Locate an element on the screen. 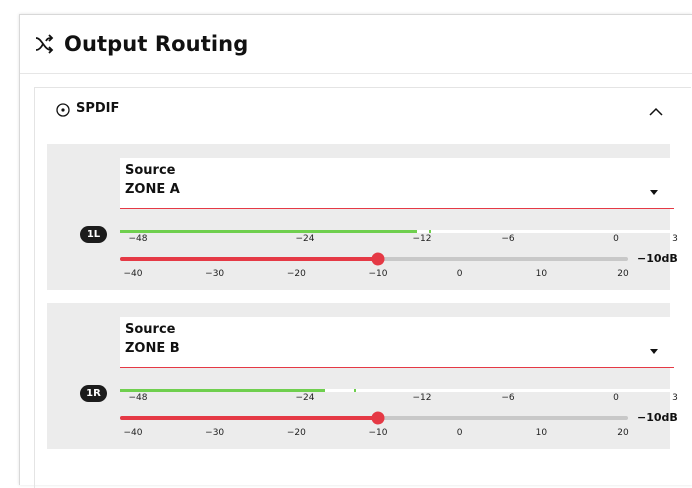 The width and height of the screenshot is (692, 488). source-value: ZONE B is located at coordinates (152, 348).